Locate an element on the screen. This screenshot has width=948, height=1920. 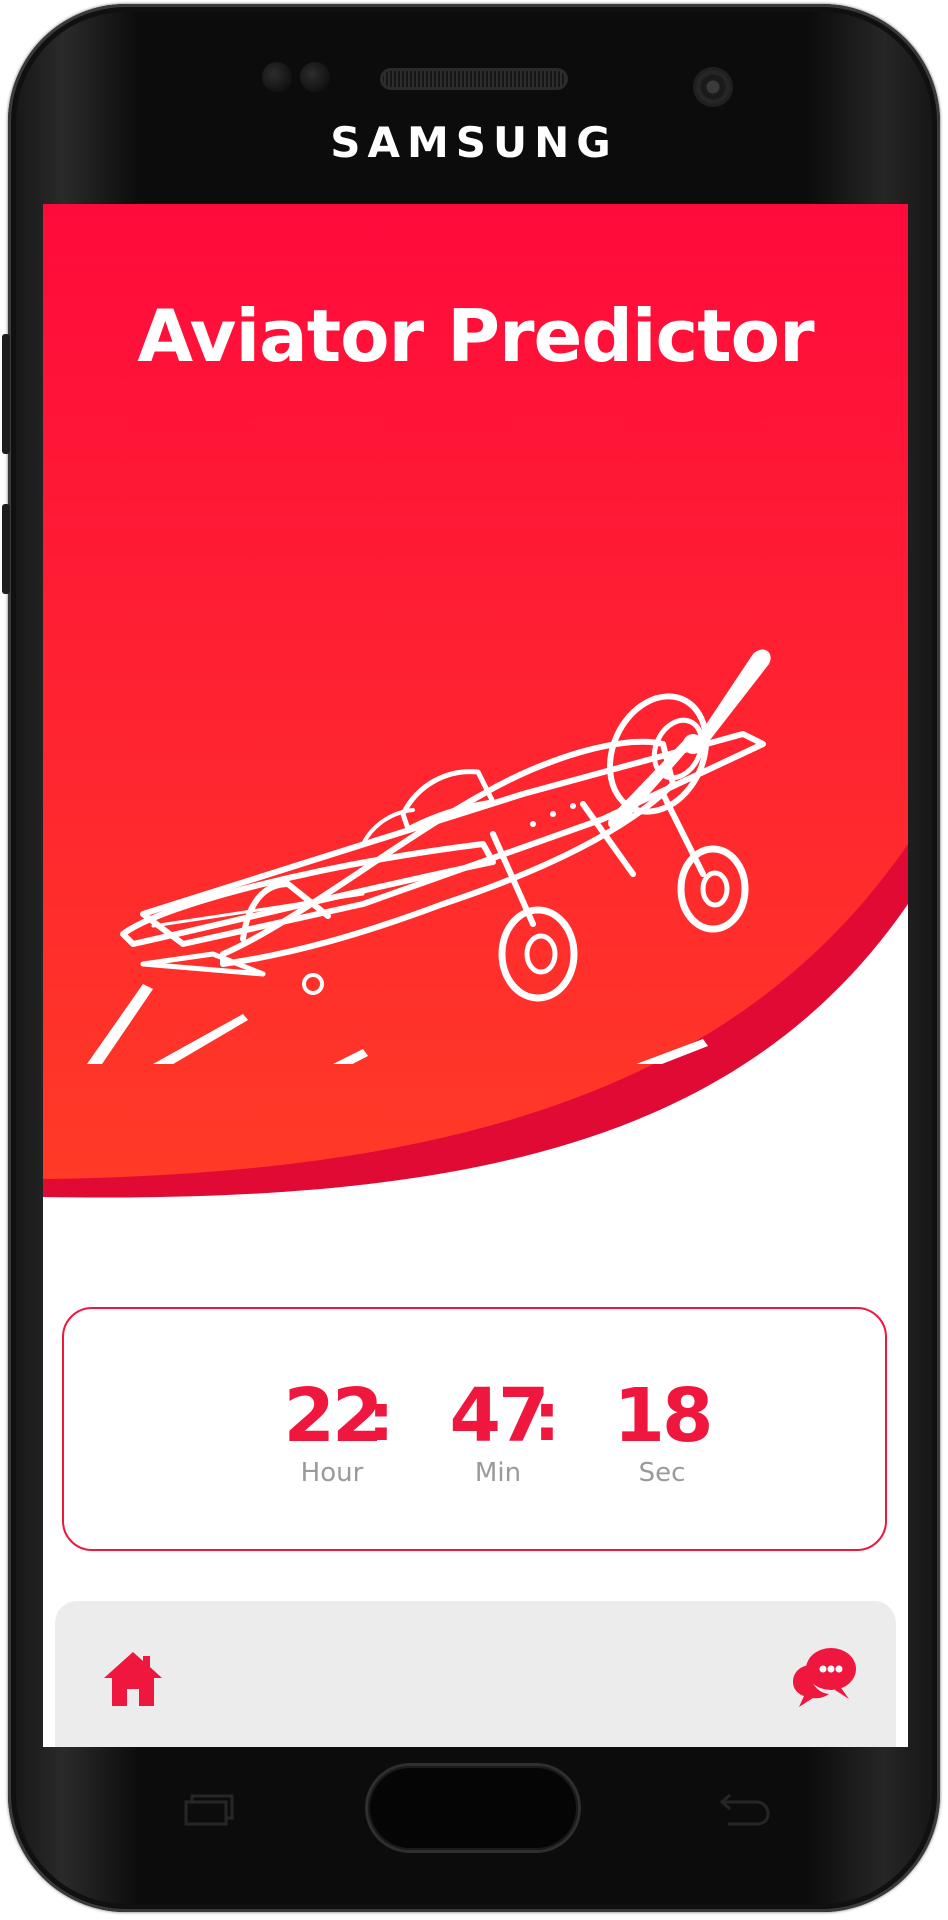
countdown-timer: 22 Hour : 47 Min : 18 Sec is located at coordinates (476, 1431).